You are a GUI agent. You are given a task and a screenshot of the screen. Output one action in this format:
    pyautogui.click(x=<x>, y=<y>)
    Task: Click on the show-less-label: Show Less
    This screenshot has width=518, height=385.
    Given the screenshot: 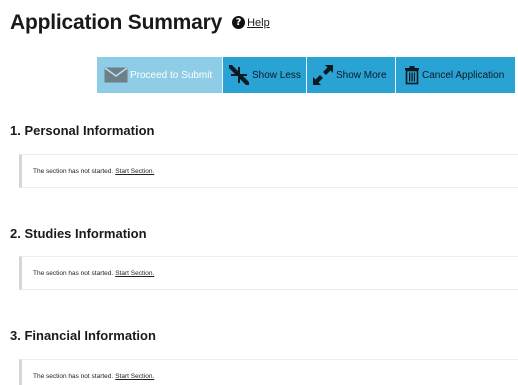 What is the action you would take?
    pyautogui.click(x=276, y=75)
    